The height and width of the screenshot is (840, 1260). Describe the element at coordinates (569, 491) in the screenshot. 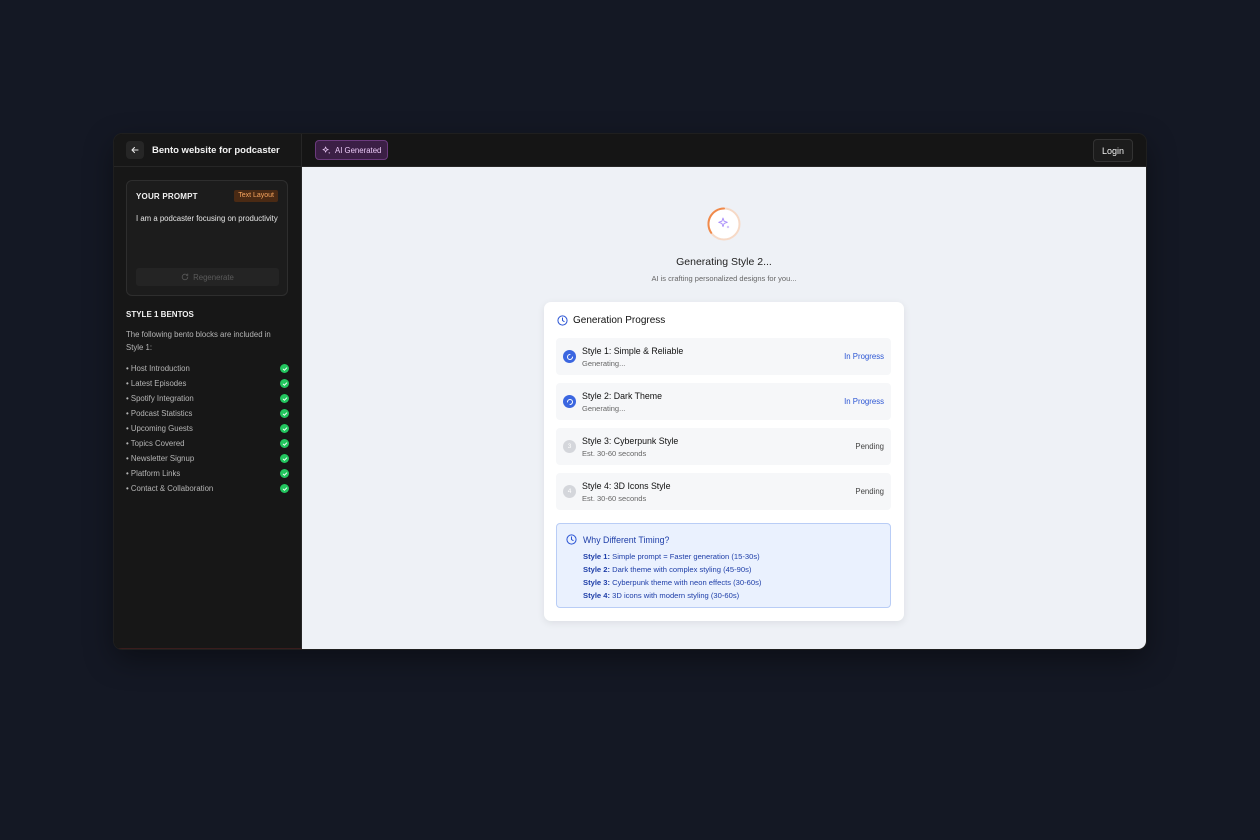

I see `step-number: 4` at that location.